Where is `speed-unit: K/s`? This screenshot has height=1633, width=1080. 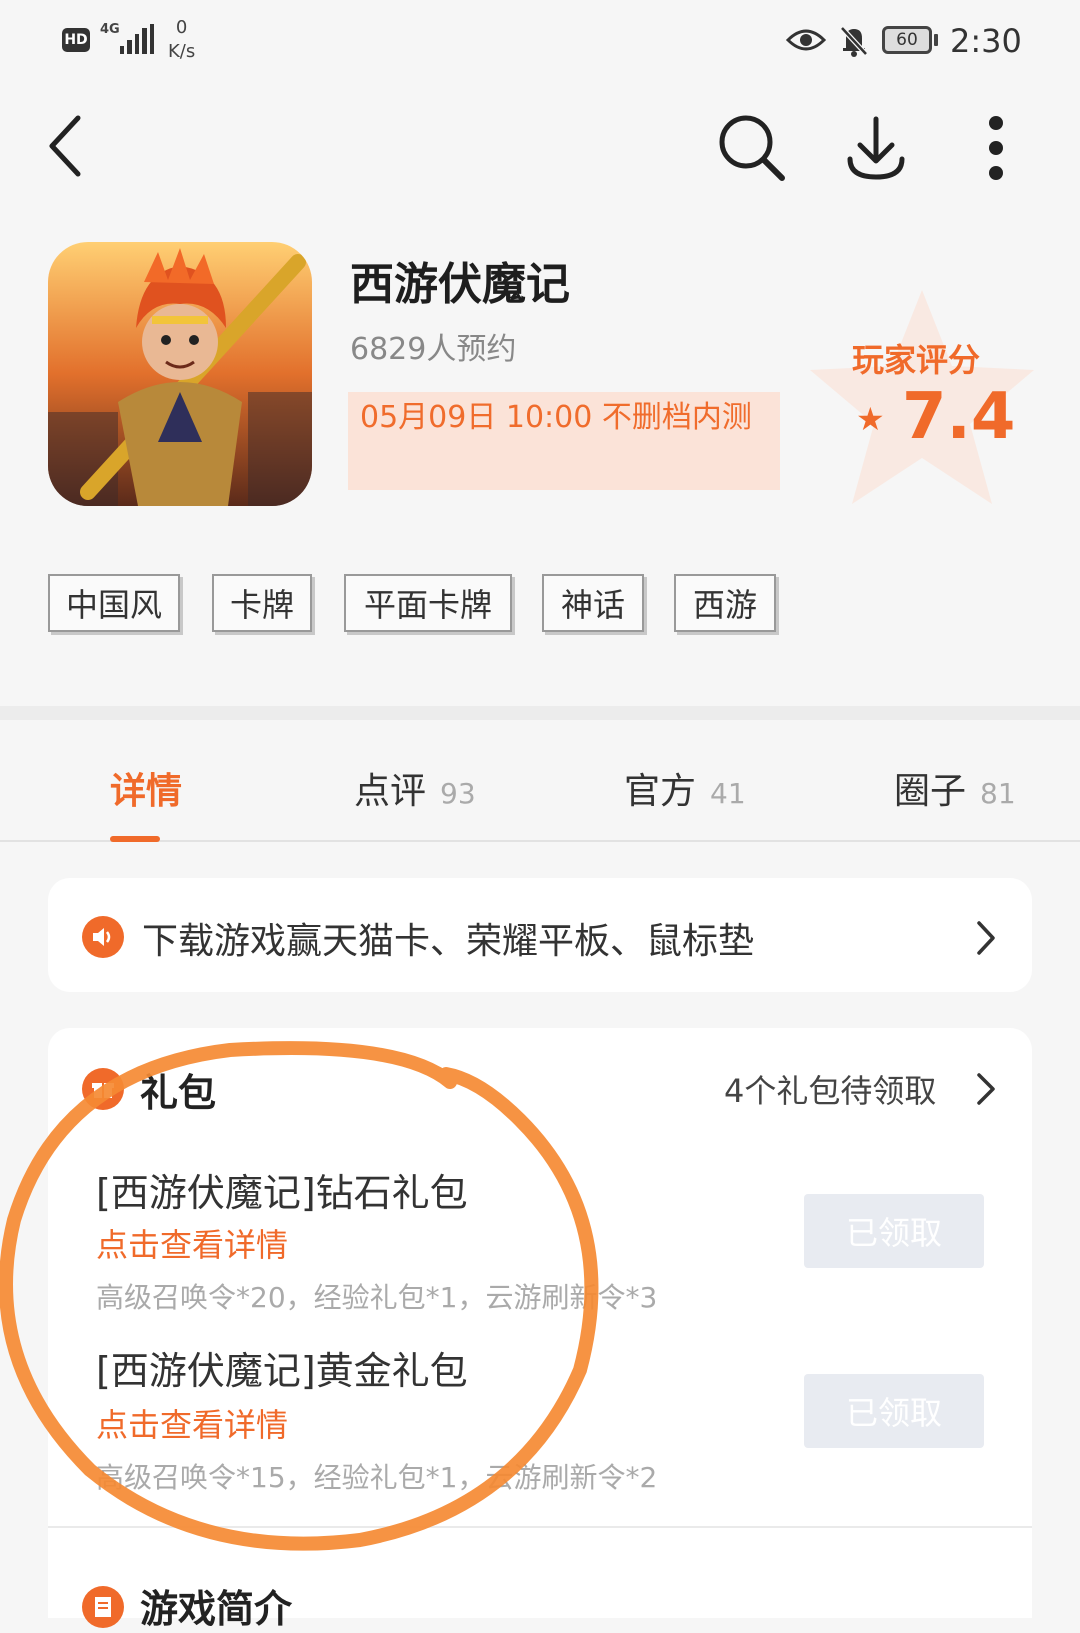 speed-unit: K/s is located at coordinates (182, 51).